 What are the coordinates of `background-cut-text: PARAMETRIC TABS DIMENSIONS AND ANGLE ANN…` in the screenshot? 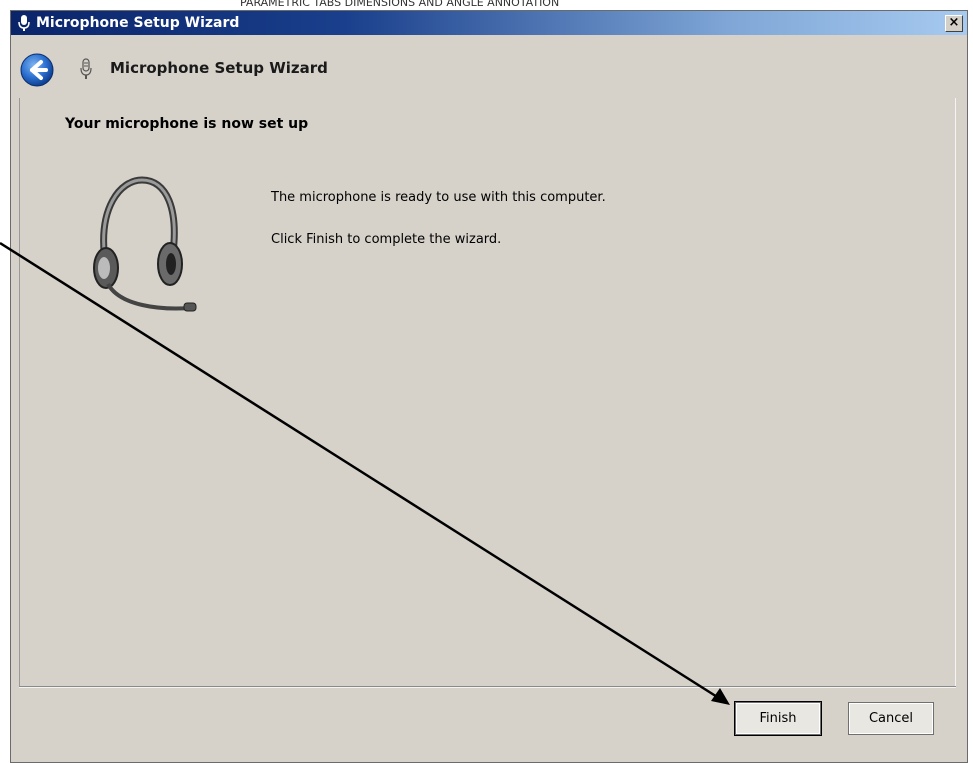 It's located at (400, 4).